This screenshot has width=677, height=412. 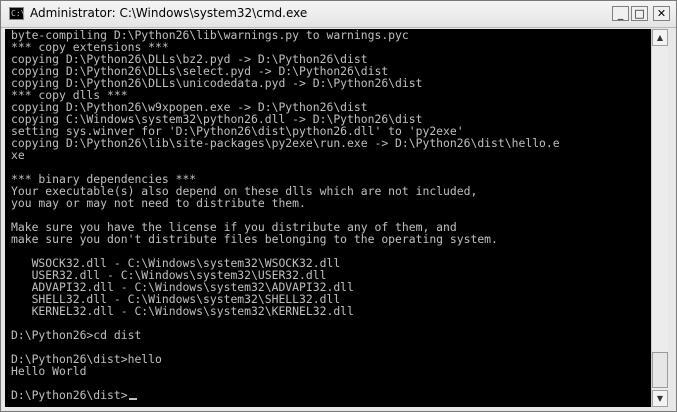 I want to click on console-line: D:\Python26>cd dist, so click(x=76, y=335).